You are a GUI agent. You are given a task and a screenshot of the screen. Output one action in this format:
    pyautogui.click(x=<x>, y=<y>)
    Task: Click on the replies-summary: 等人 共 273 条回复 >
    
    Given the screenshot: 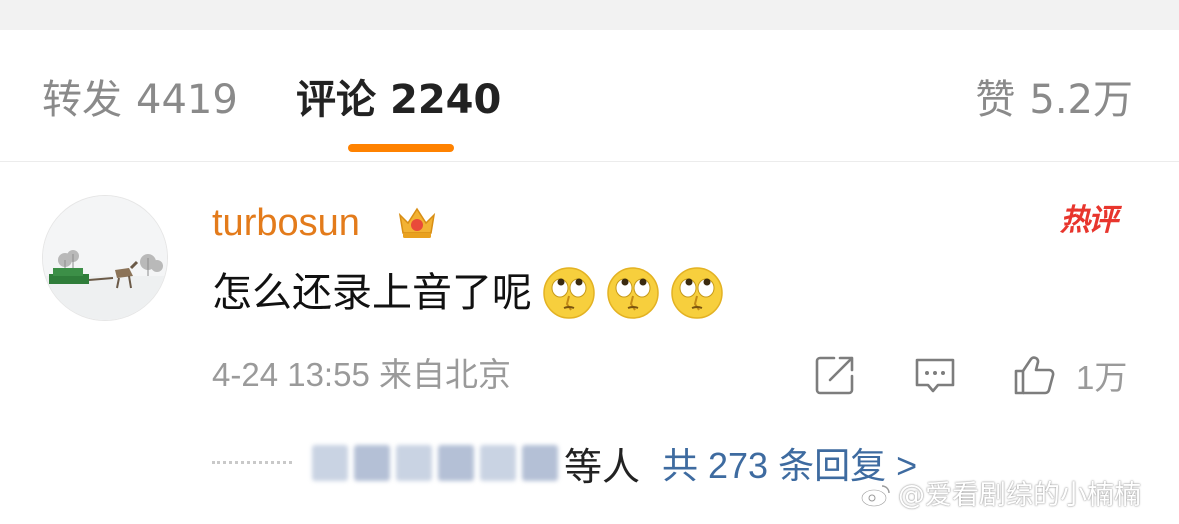 What is the action you would take?
    pyautogui.click(x=564, y=463)
    